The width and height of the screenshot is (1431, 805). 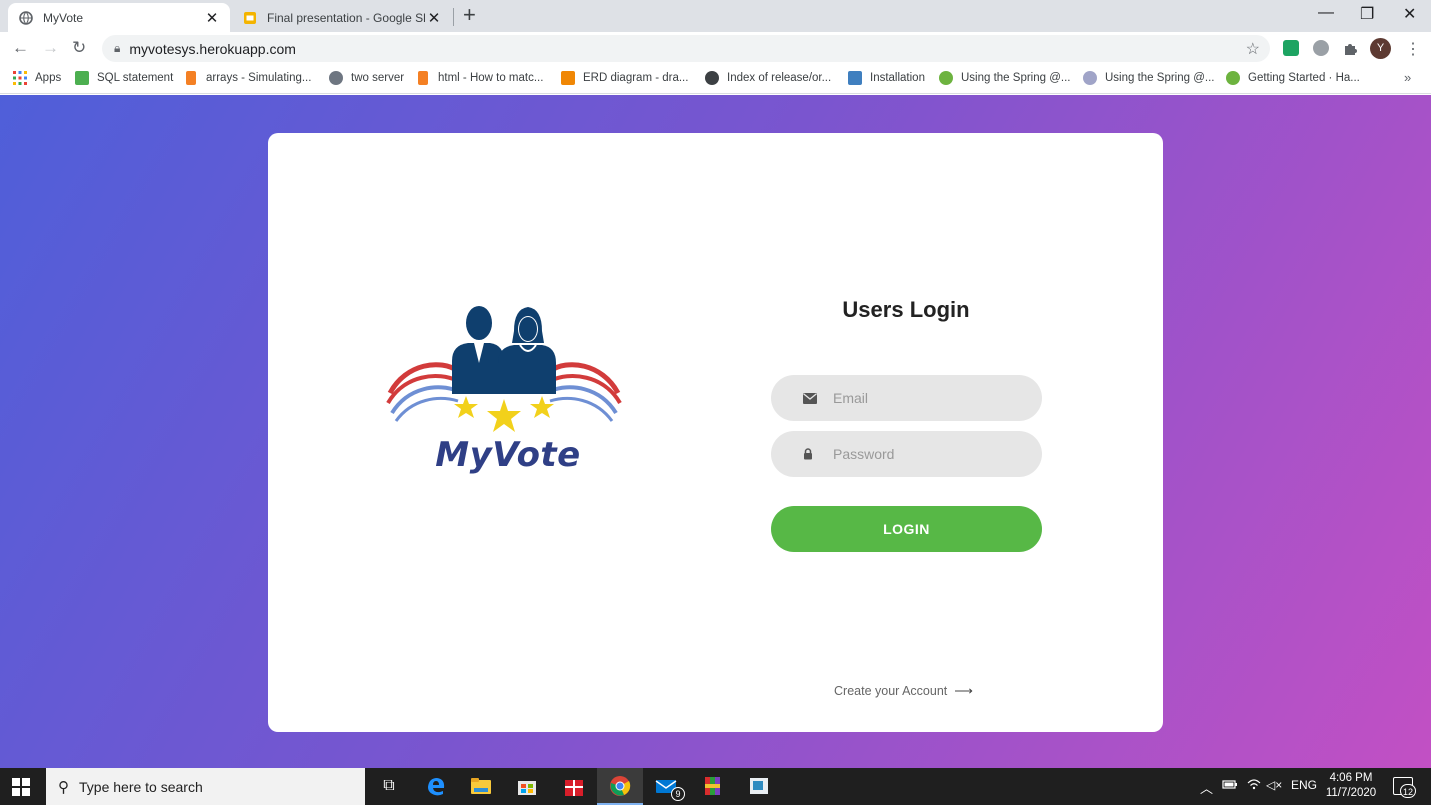 I want to click on email-input, so click(x=928, y=398).